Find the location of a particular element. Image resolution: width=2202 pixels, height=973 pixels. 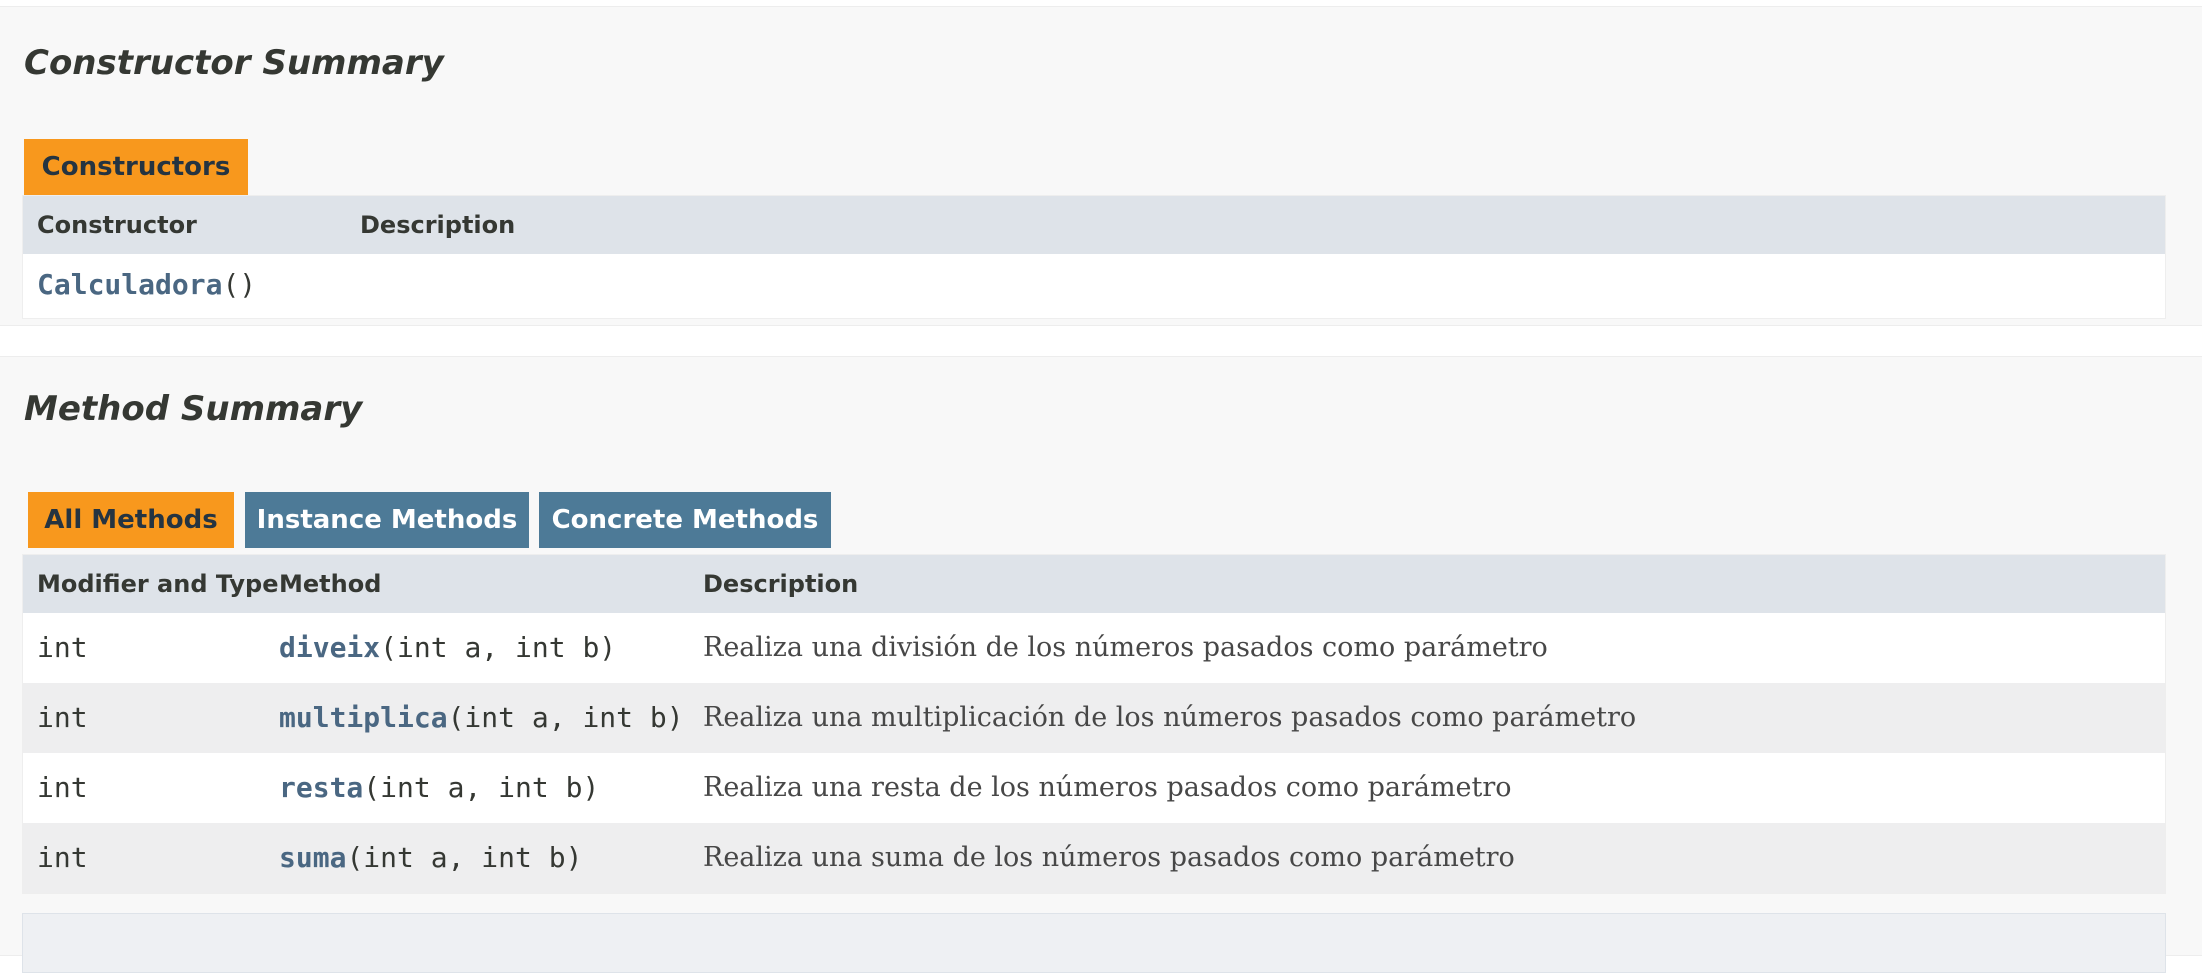

constructor-table-header: Constructor Description is located at coordinates (1094, 225).